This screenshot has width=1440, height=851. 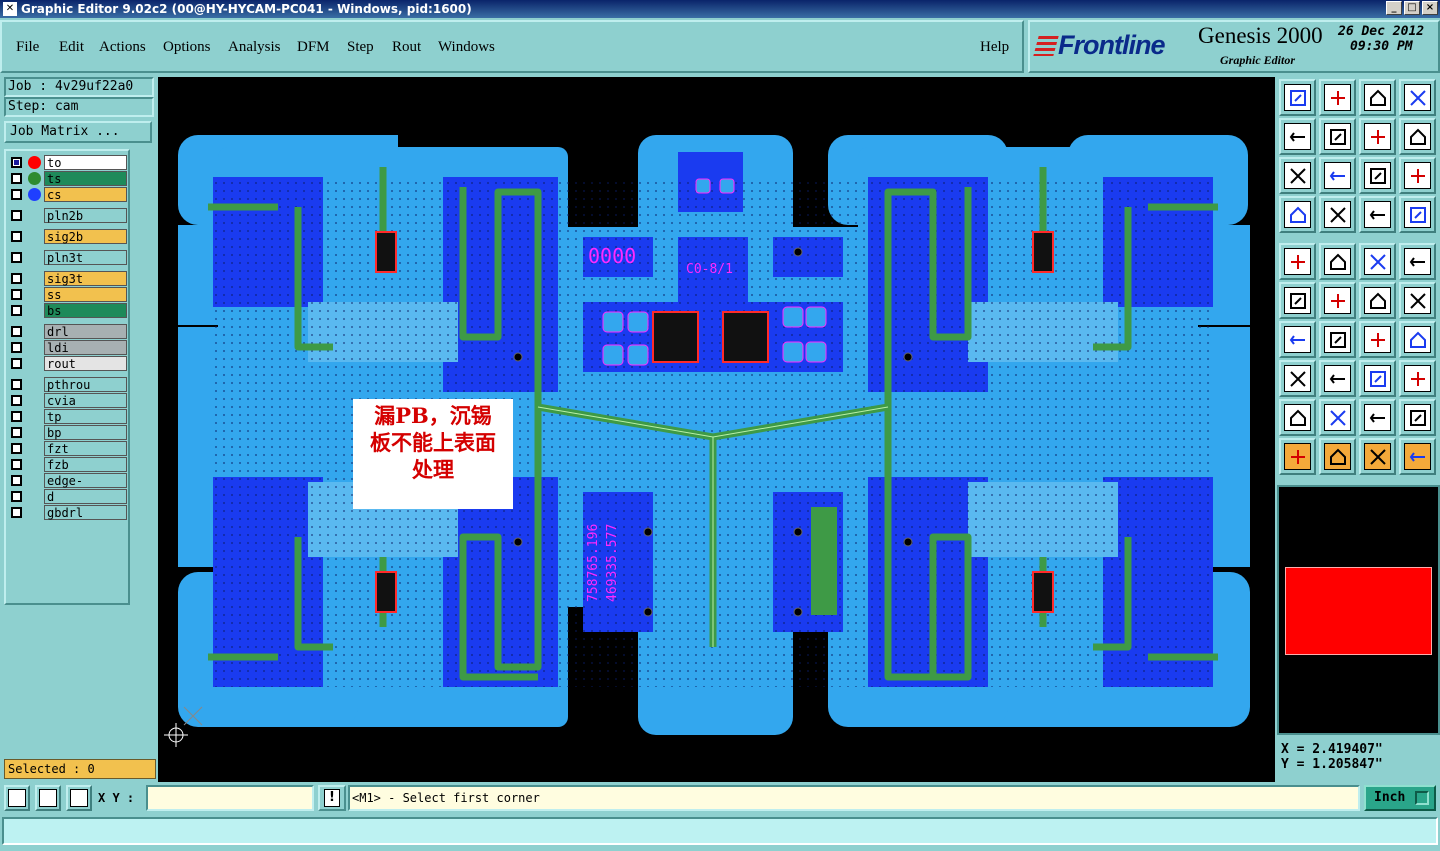 I want to click on layer-row-cvia: cvia, so click(x=67, y=400).